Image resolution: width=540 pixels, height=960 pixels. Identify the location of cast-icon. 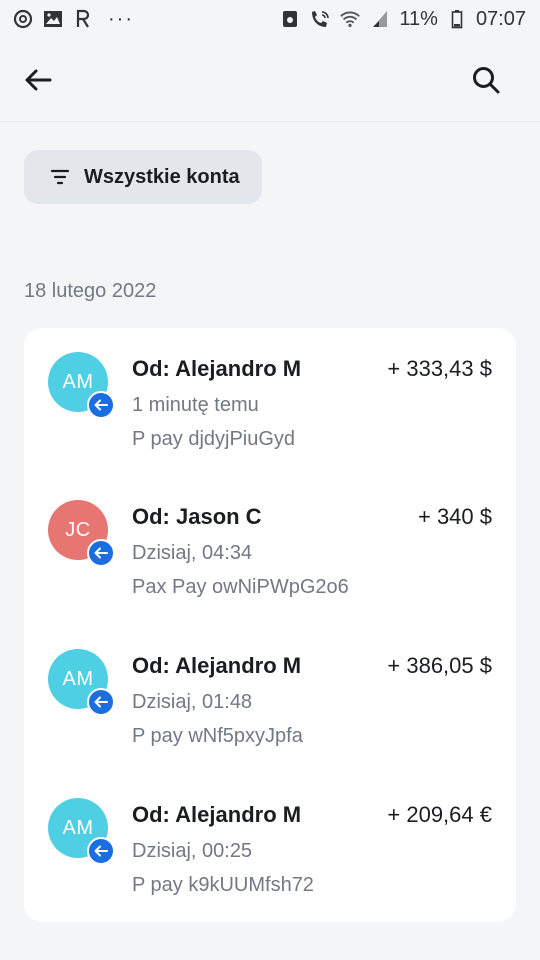
(290, 19).